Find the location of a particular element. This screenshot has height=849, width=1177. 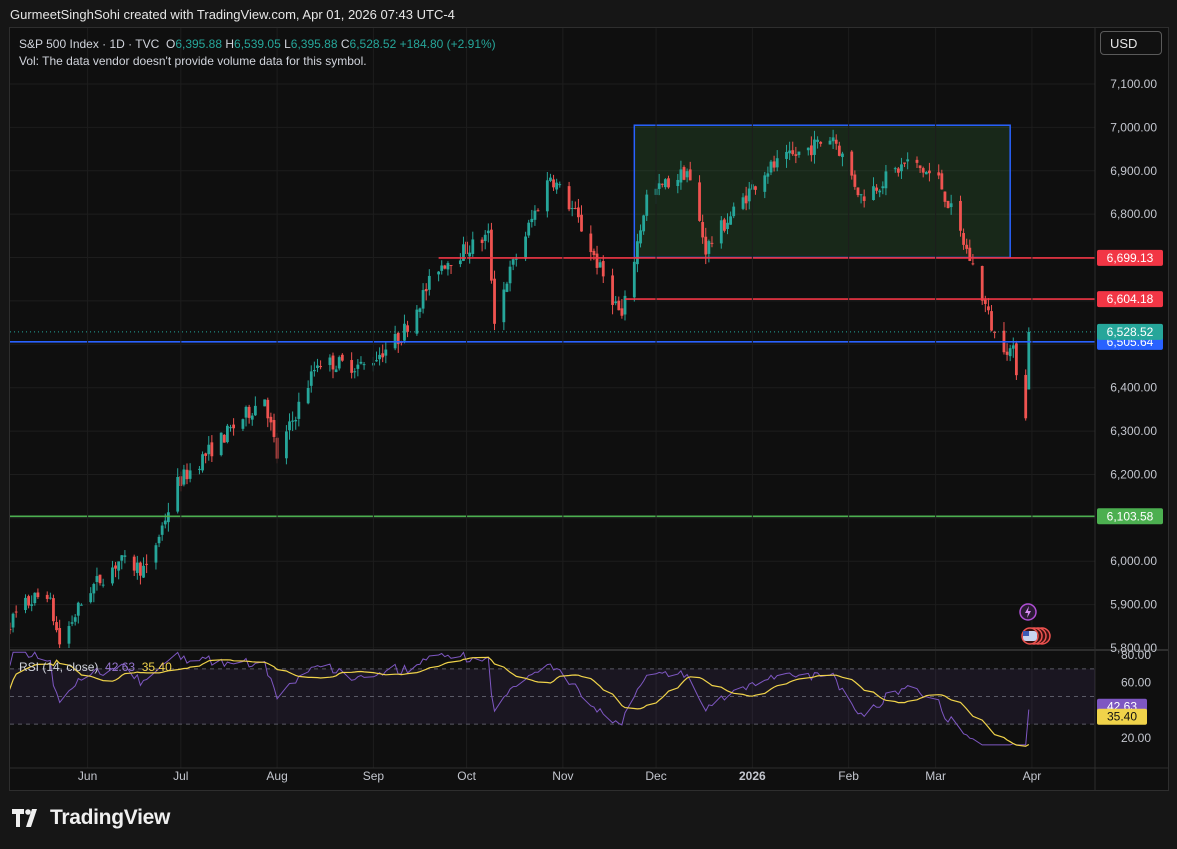

last-price-tag: 6,528.52 is located at coordinates (1130, 332).